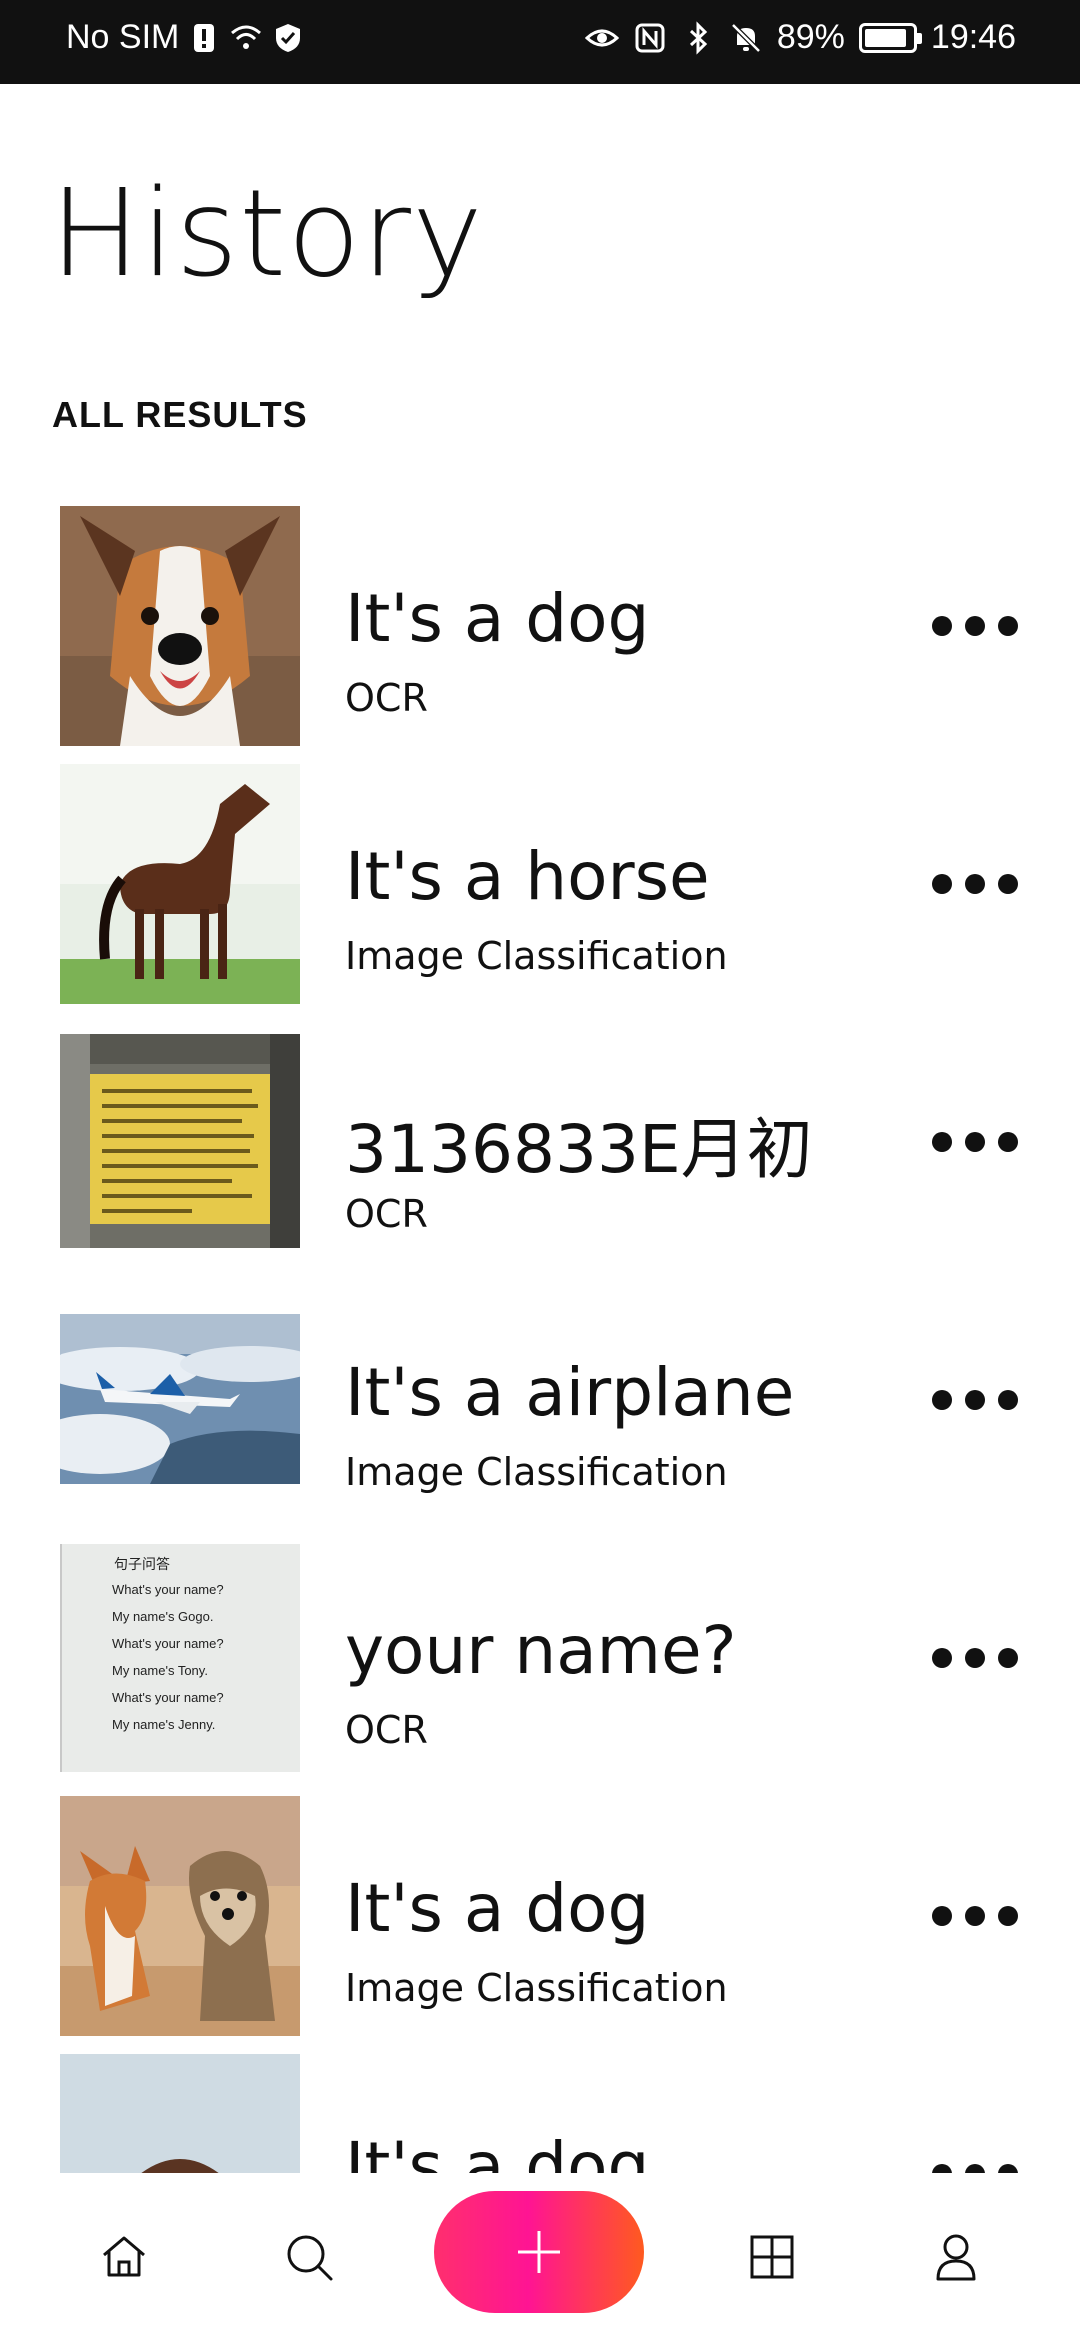  What do you see at coordinates (185, 37) in the screenshot?
I see `status-left: No SIM` at bounding box center [185, 37].